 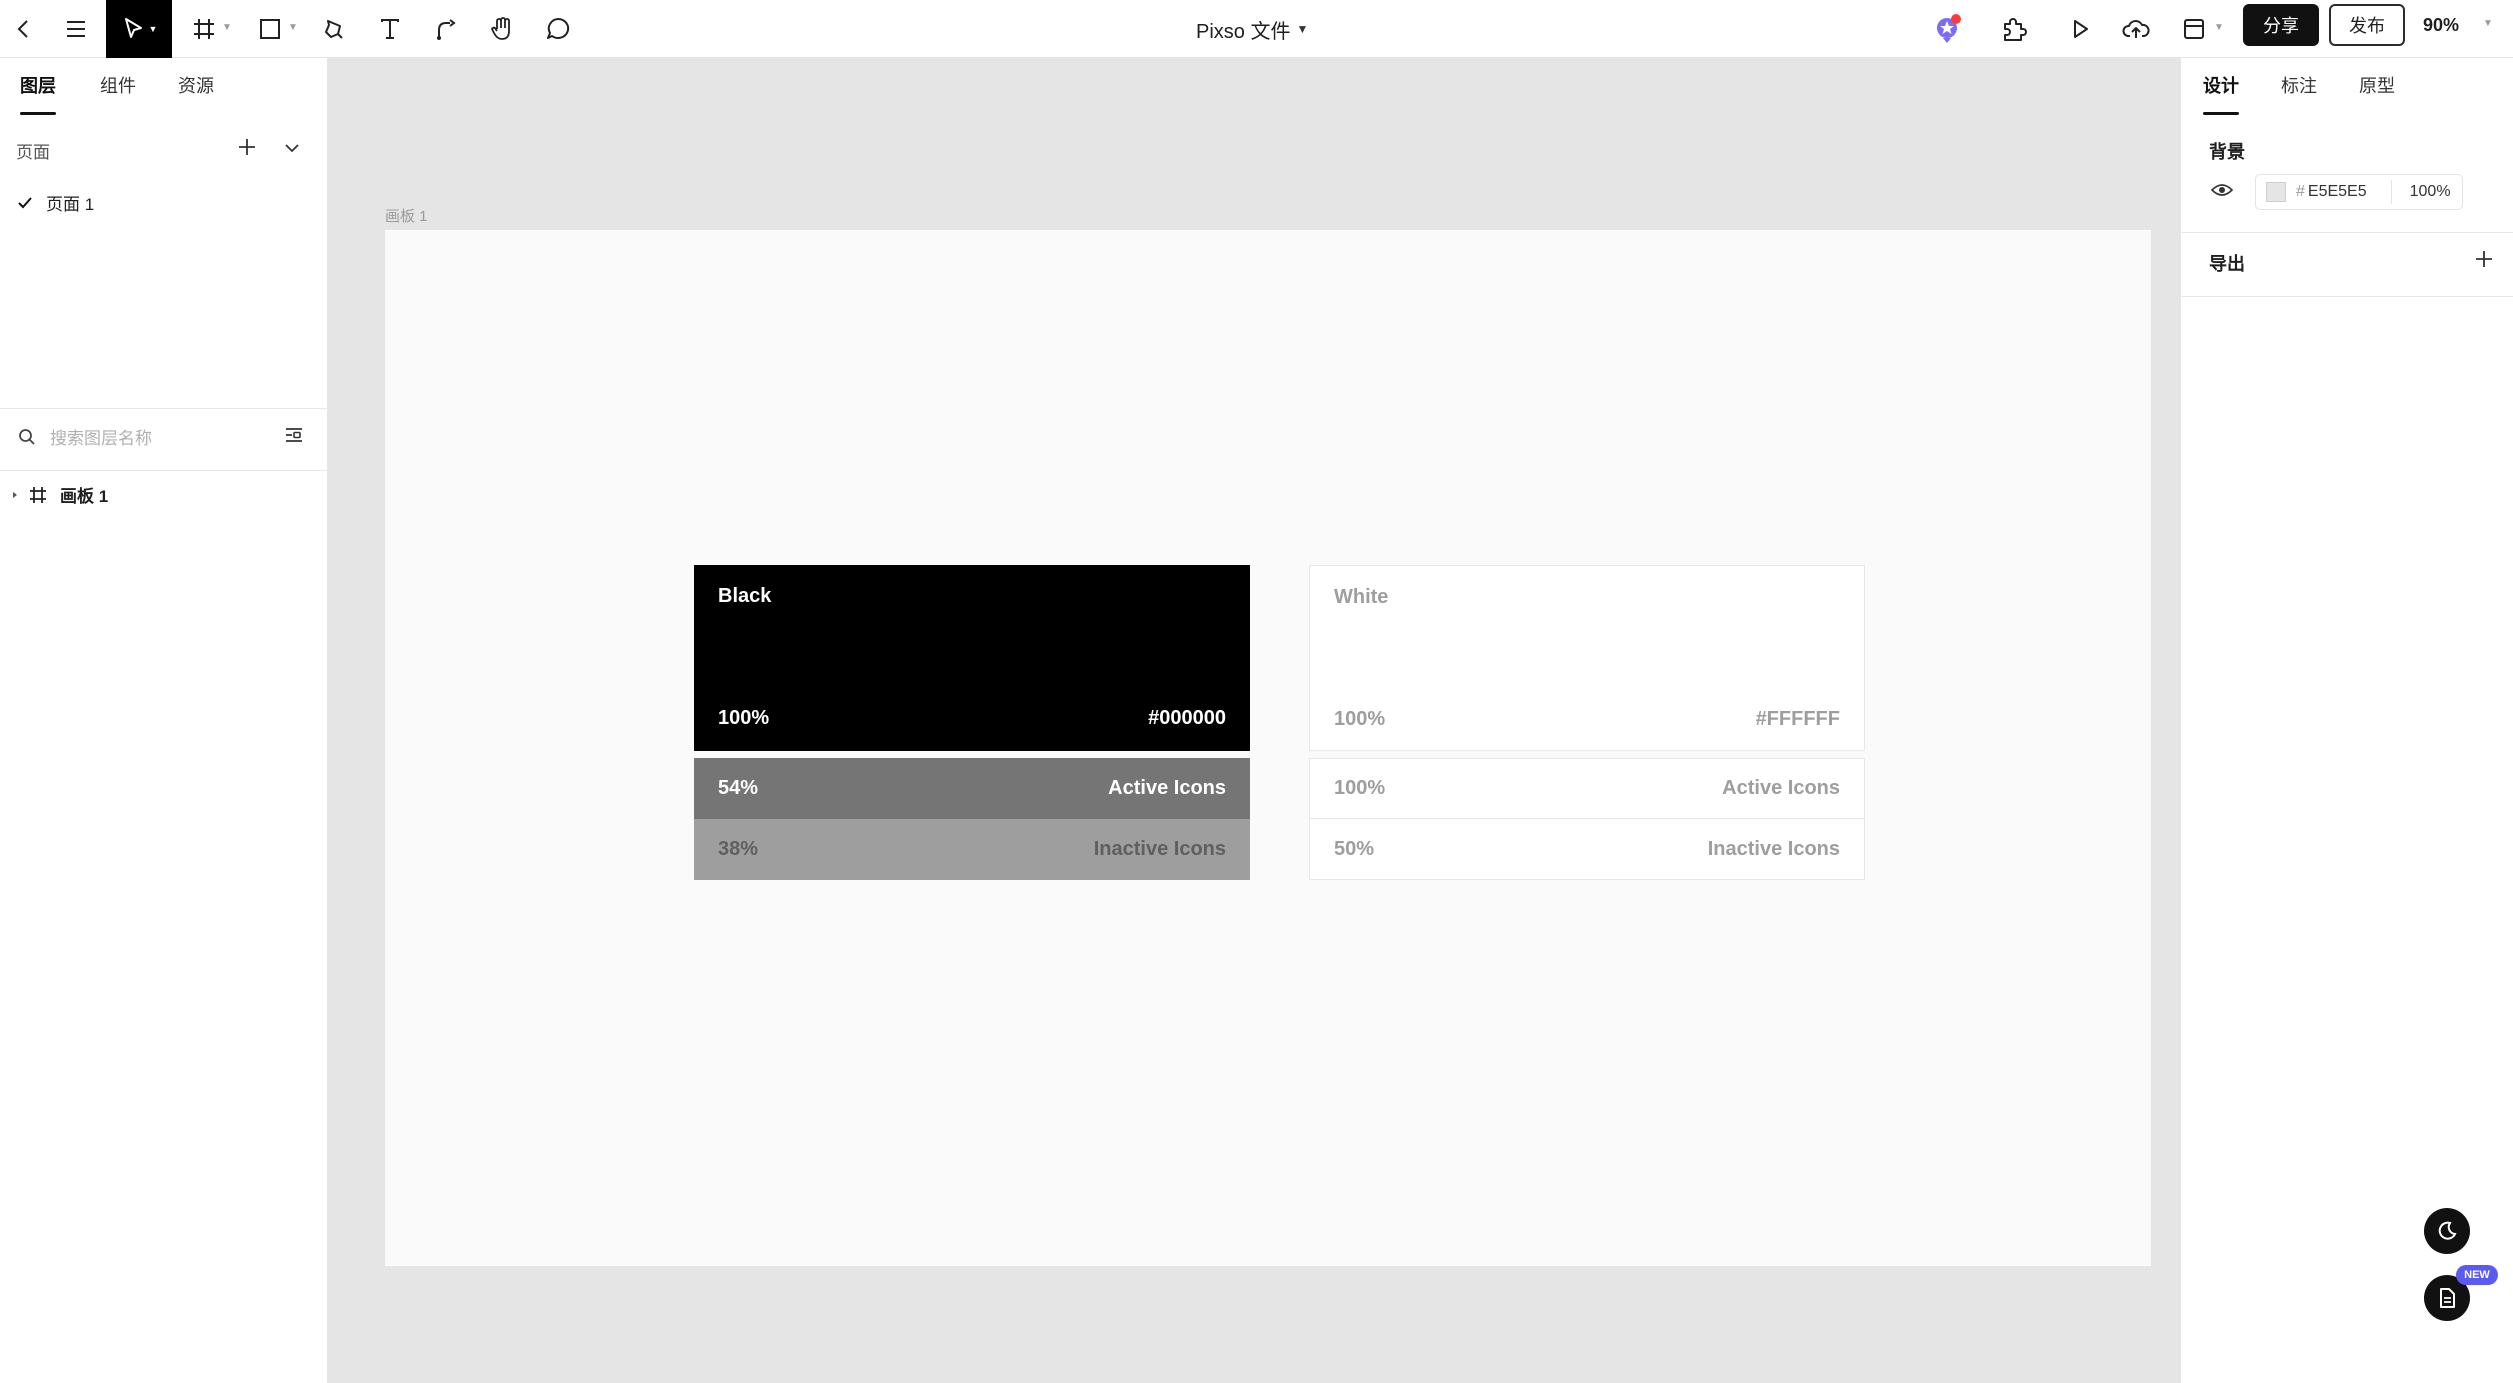 I want to click on document-title-caret: ▼, so click(x=1302, y=29).